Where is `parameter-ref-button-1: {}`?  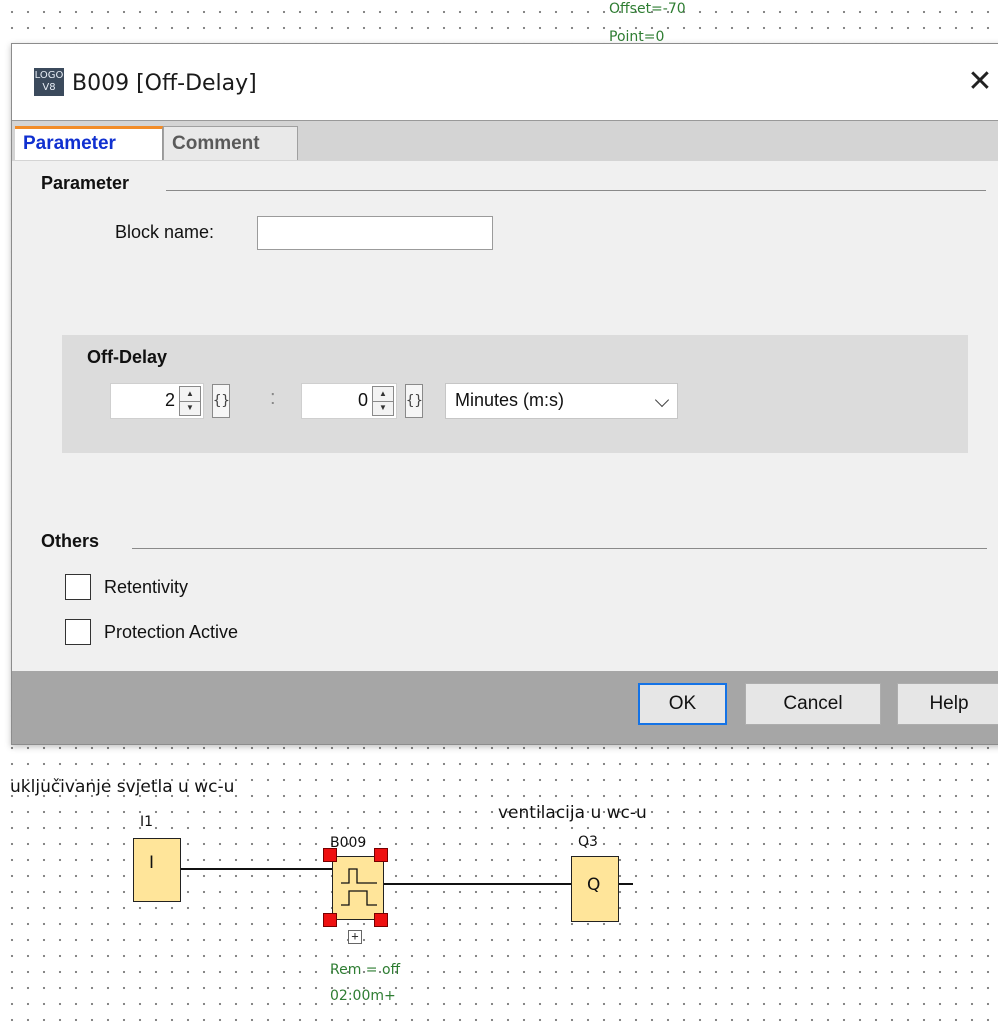
parameter-ref-button-1: {} is located at coordinates (221, 401).